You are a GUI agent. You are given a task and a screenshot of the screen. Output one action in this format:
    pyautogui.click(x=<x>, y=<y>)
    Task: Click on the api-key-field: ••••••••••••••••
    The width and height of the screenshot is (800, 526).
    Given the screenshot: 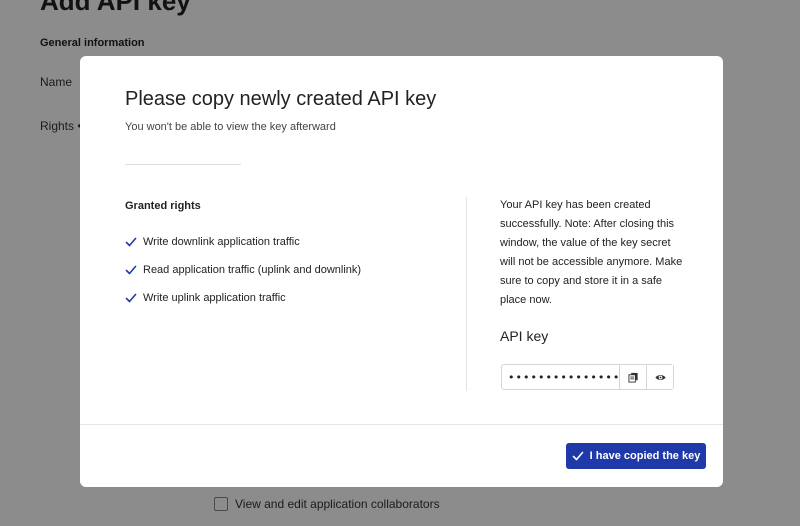 What is the action you would take?
    pyautogui.click(x=587, y=377)
    